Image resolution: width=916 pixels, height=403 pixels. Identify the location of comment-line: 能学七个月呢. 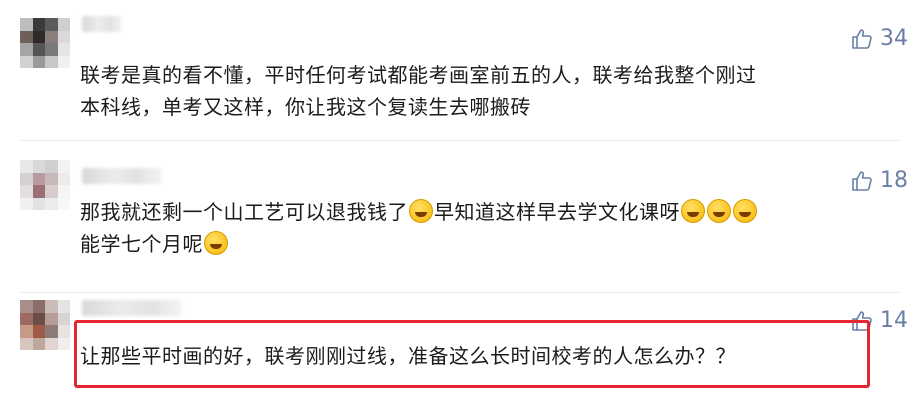
(485, 244).